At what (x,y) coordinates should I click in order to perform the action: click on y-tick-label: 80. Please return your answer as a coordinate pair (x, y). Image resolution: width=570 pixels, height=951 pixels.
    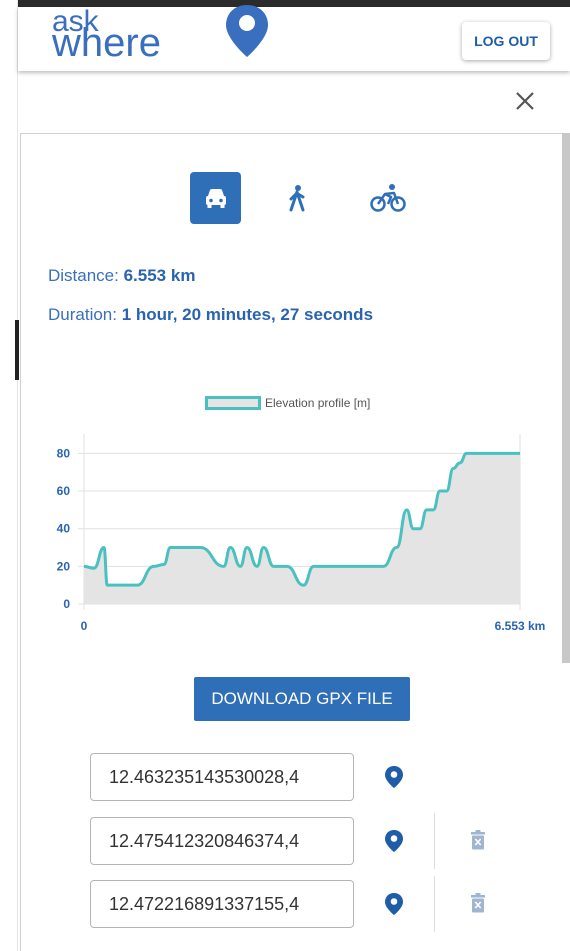
    Looking at the image, I should click on (64, 453).